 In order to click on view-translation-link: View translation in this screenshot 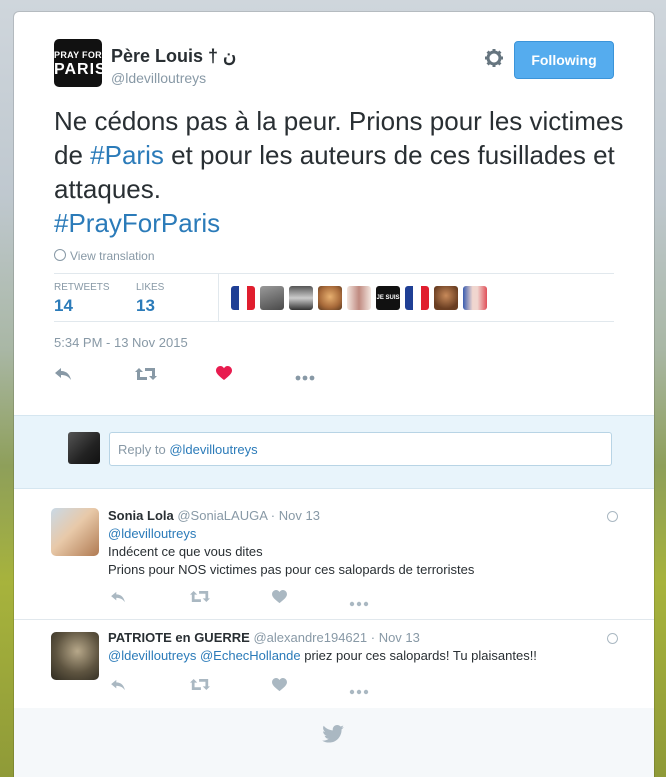, I will do `click(104, 256)`.